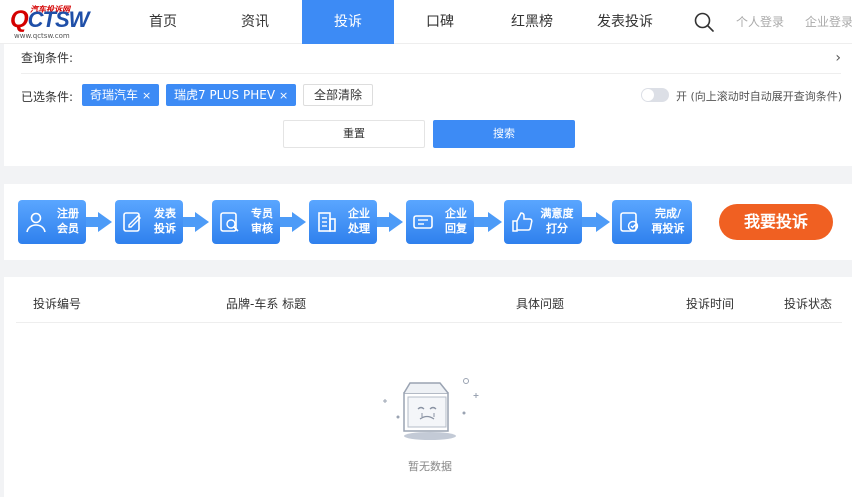  I want to click on nav-home: 首页, so click(163, 22).